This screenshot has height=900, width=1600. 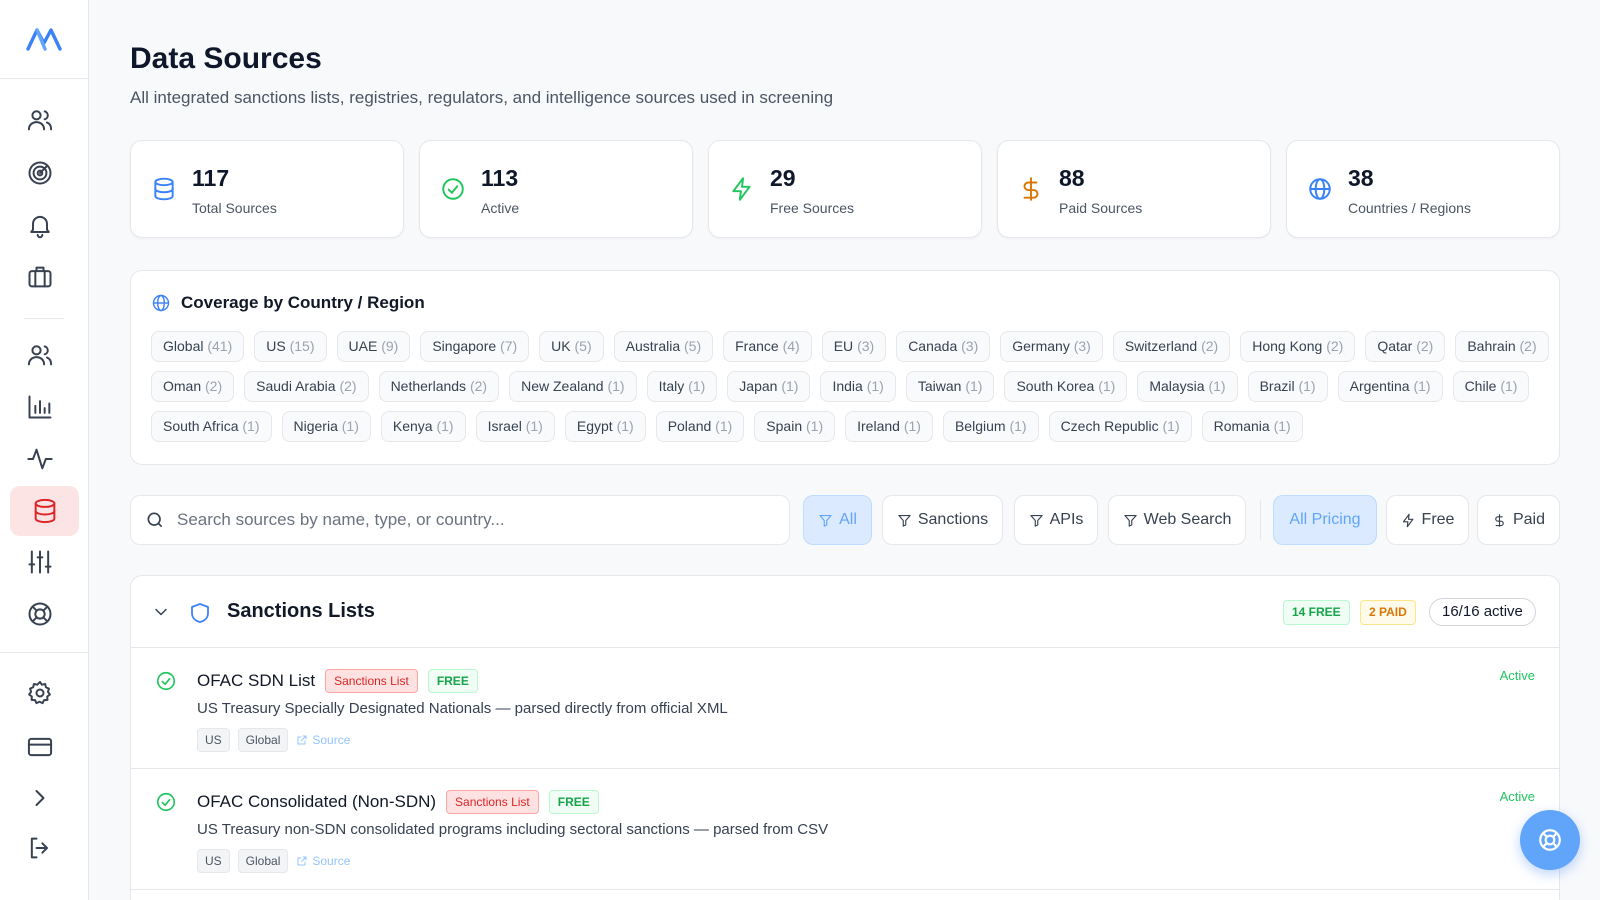 I want to click on filter-all: All, so click(x=837, y=520).